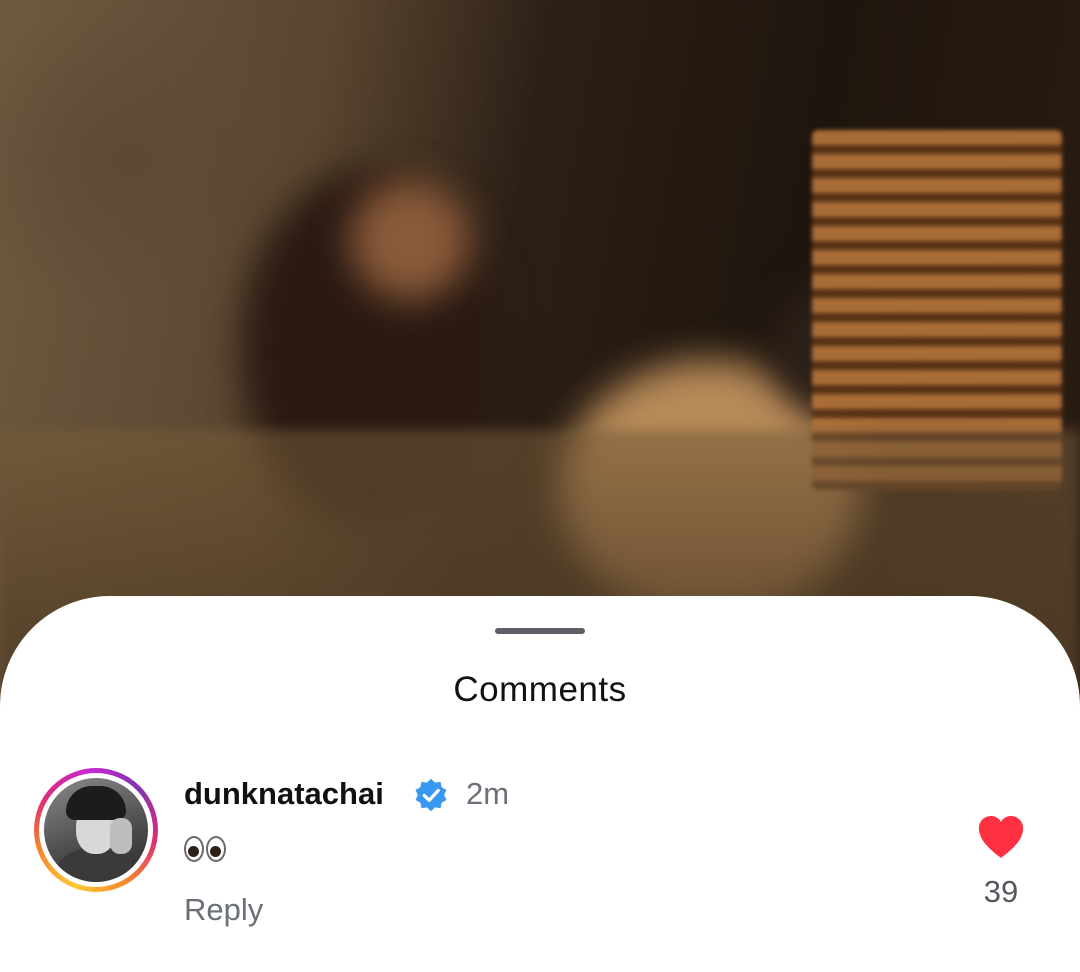  I want to click on figure-left-head, so click(410, 240).